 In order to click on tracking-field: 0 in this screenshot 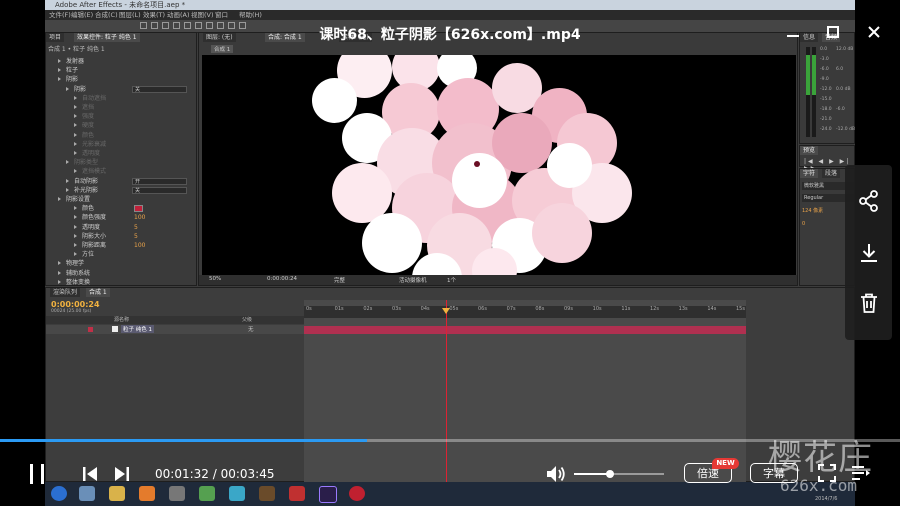, I will do `click(803, 224)`.